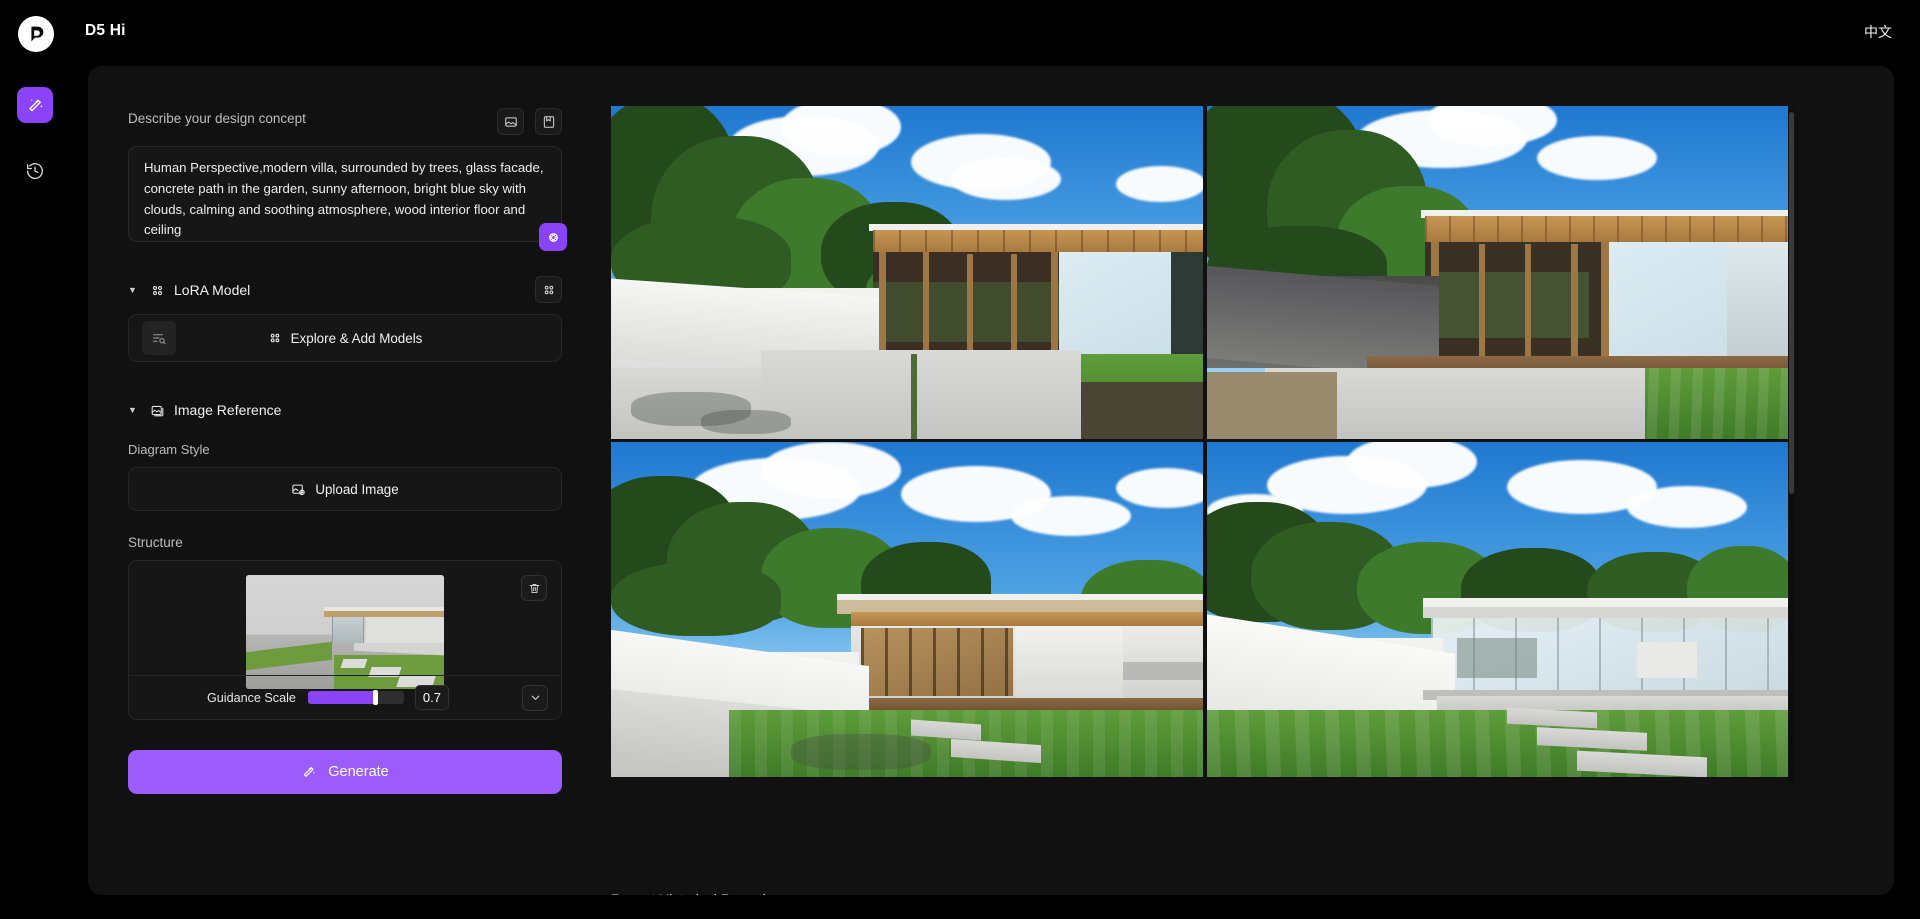 This screenshot has width=1920, height=919. I want to click on prompt-label: Describe your design concept, so click(217, 118).